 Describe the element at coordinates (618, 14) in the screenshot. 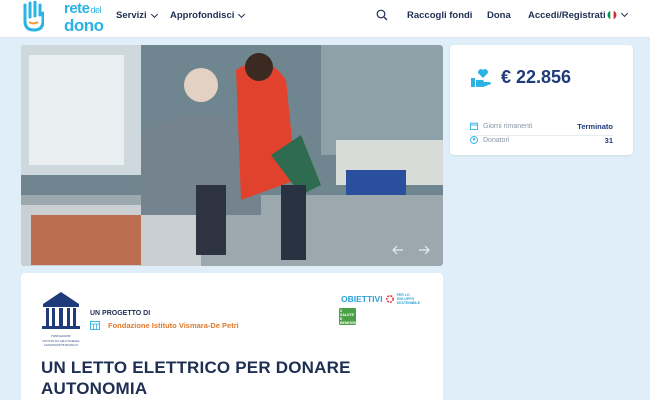

I see `language-selector` at that location.